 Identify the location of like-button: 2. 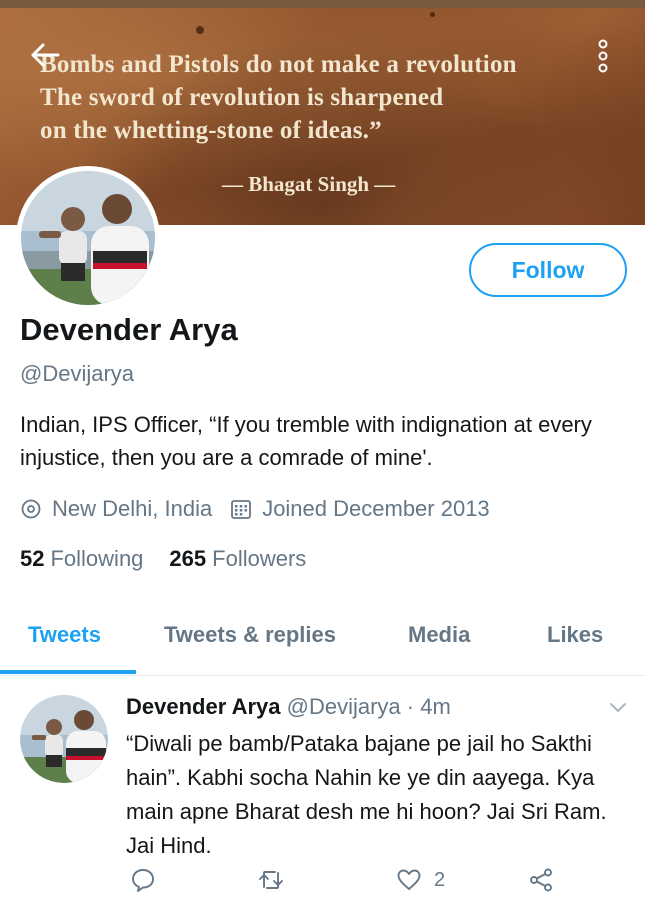
(420, 880).